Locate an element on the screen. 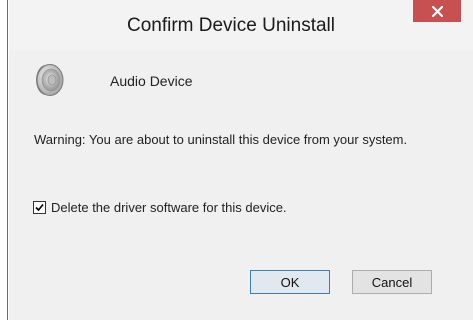 The image size is (473, 320). delete-driver-checkbox is located at coordinates (39, 207).